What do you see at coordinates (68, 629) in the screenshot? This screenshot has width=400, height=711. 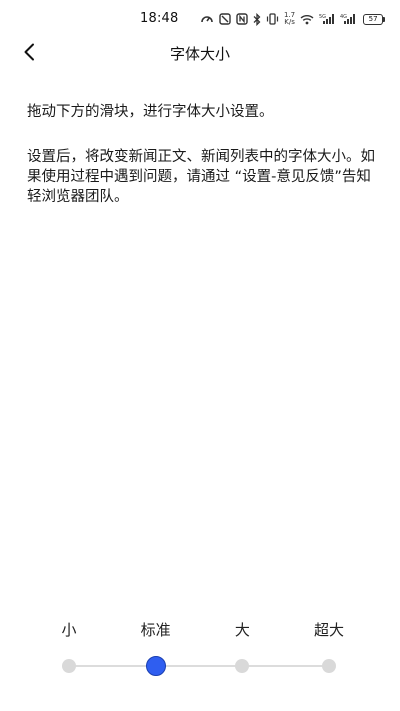 I see `font-size-option-label: 小` at bounding box center [68, 629].